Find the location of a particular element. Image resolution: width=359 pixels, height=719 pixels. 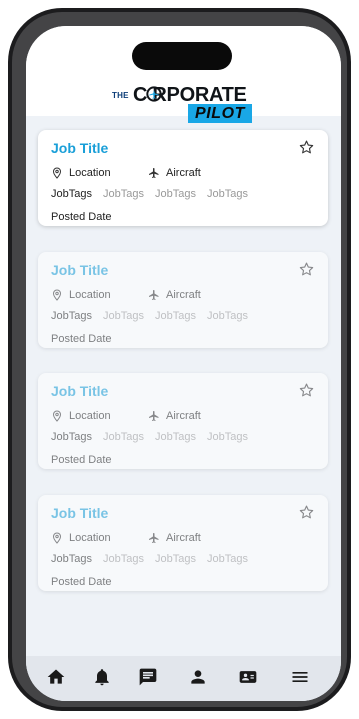

bell-icon is located at coordinates (102, 677).